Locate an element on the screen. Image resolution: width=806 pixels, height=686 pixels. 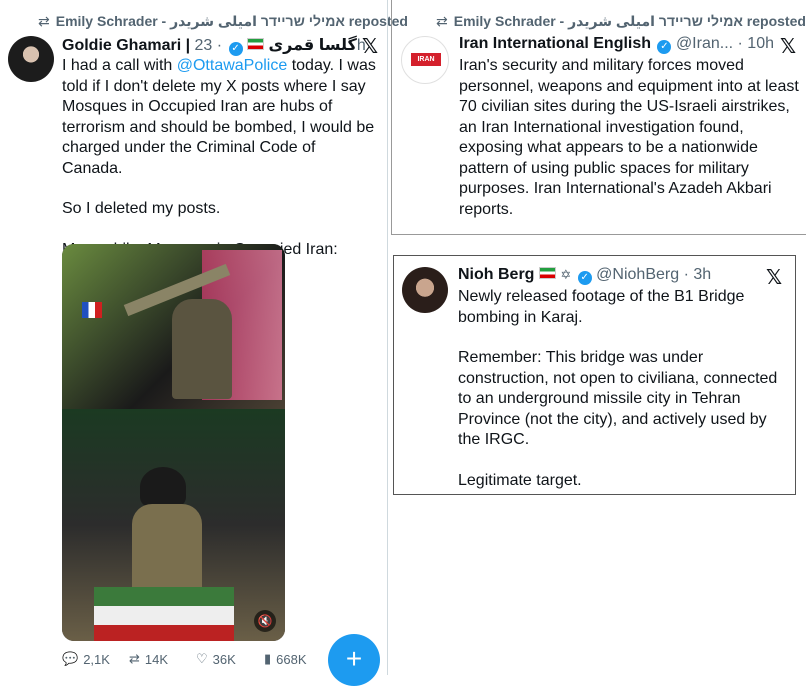
heart-icon: ♡ is located at coordinates (202, 658).